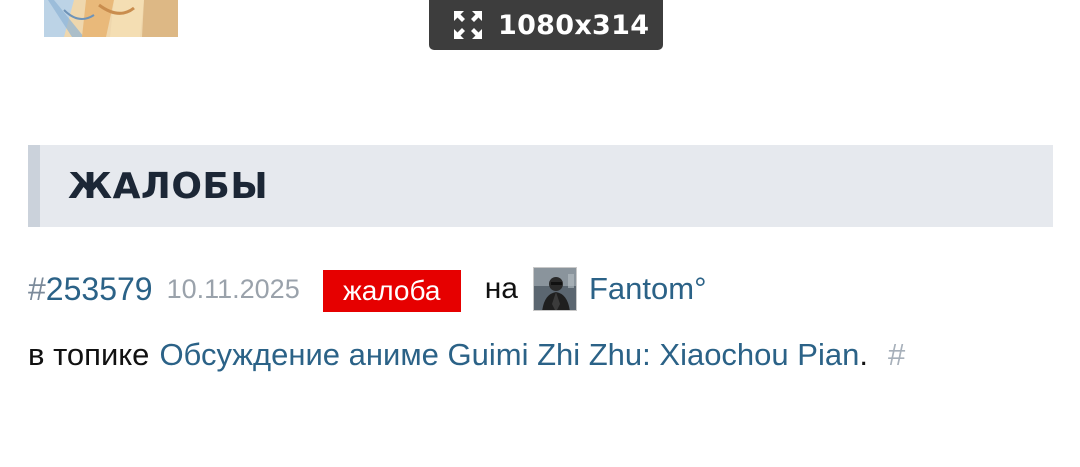 The height and width of the screenshot is (467, 1080). Describe the element at coordinates (501, 288) in the screenshot. I see `on-label: на` at that location.